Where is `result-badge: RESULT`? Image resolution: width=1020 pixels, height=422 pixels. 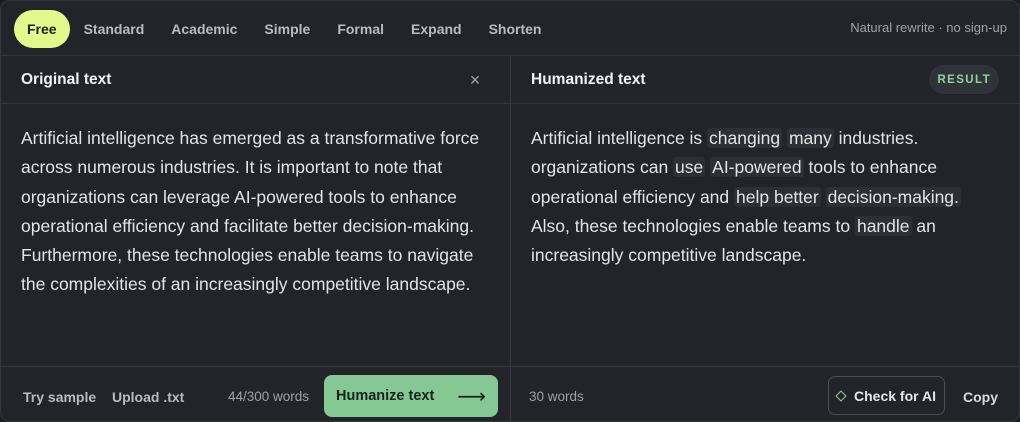 result-badge: RESULT is located at coordinates (964, 79).